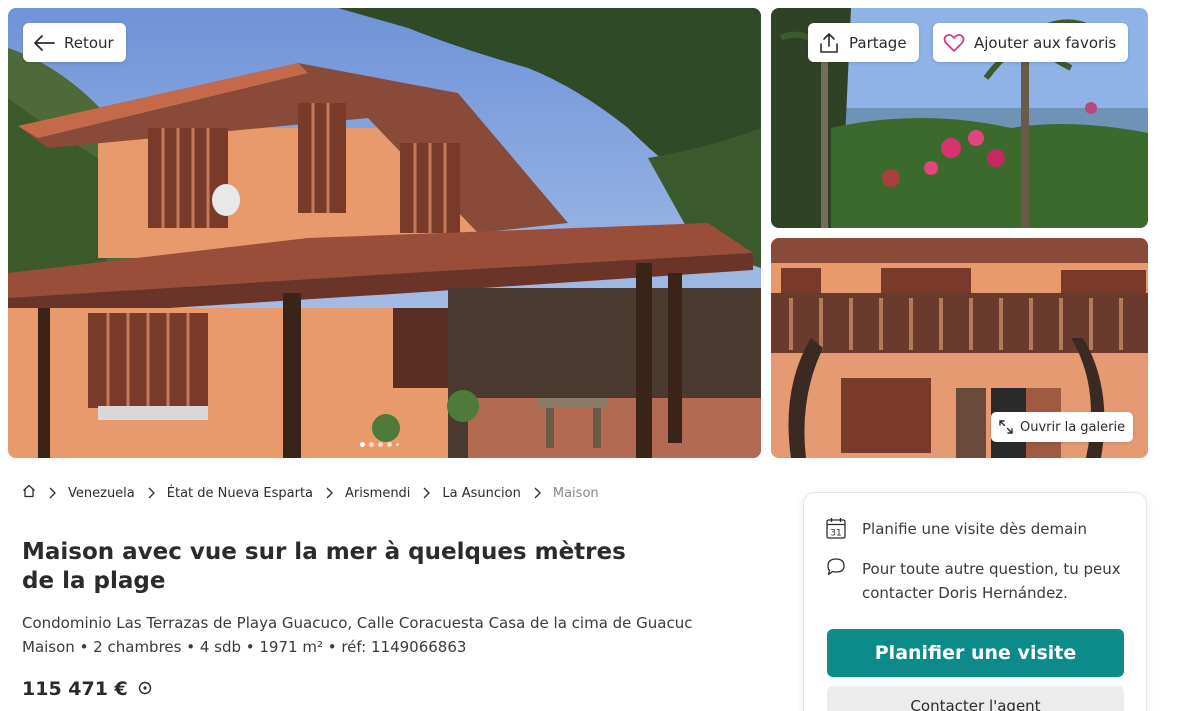 The width and height of the screenshot is (1192, 711). What do you see at coordinates (1006, 427) in the screenshot?
I see `expand-icon` at bounding box center [1006, 427].